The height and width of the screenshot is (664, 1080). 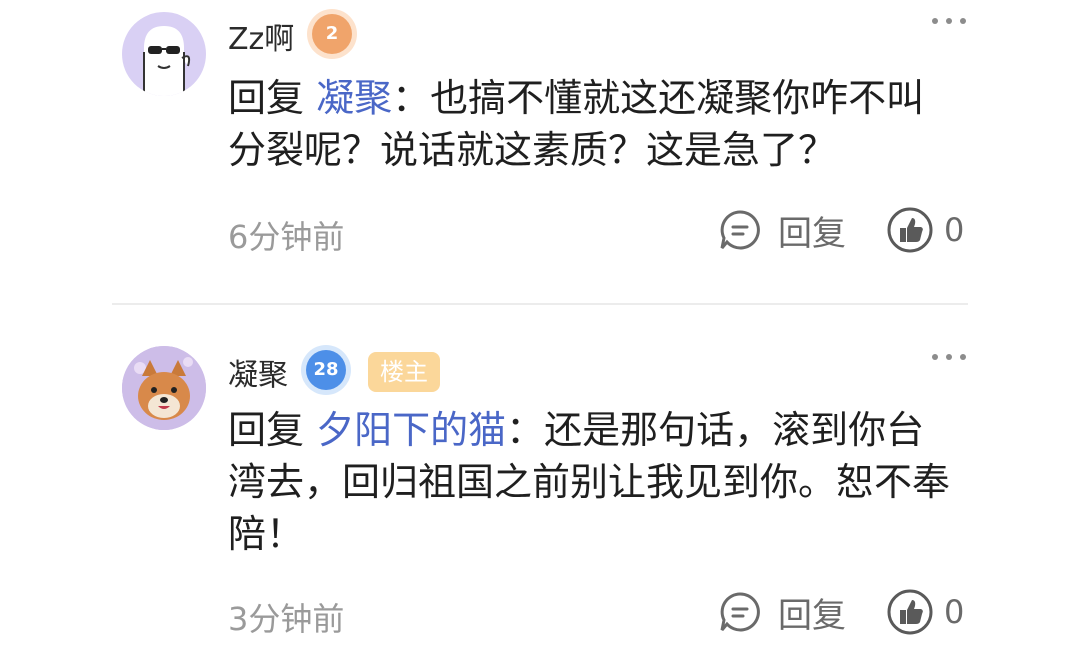 I want to click on owner-badge: 楼主, so click(x=404, y=372).